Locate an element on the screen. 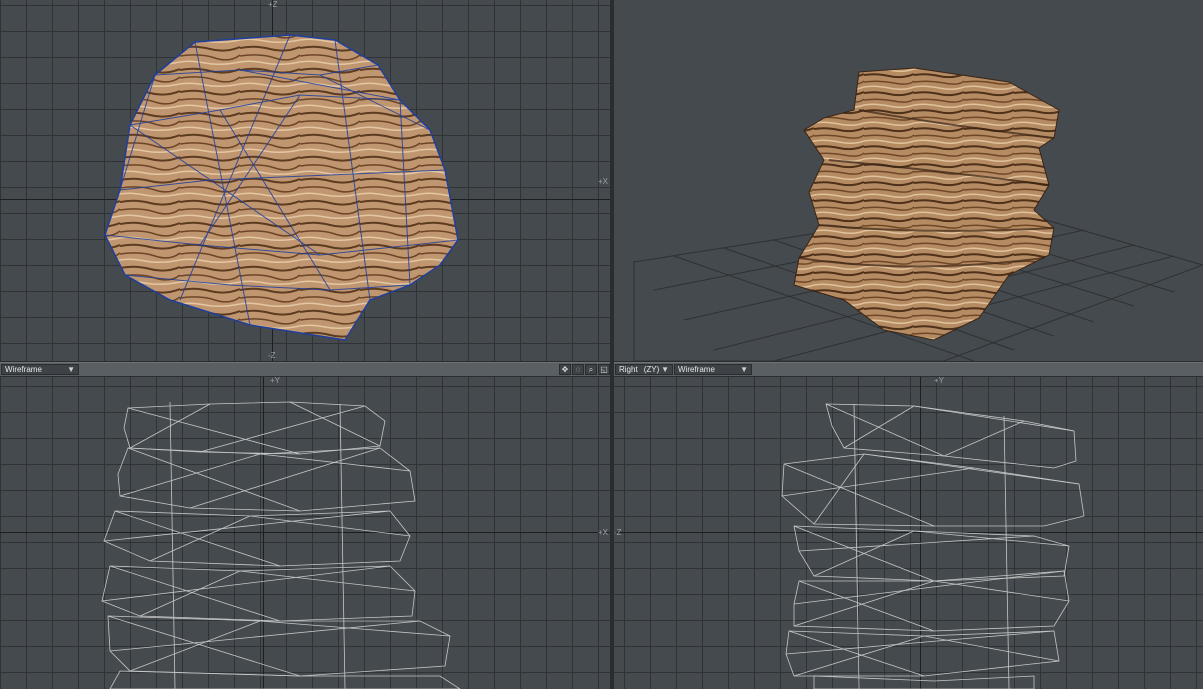 This screenshot has width=1203, height=689. rock-right-wireframe is located at coordinates (933, 546).